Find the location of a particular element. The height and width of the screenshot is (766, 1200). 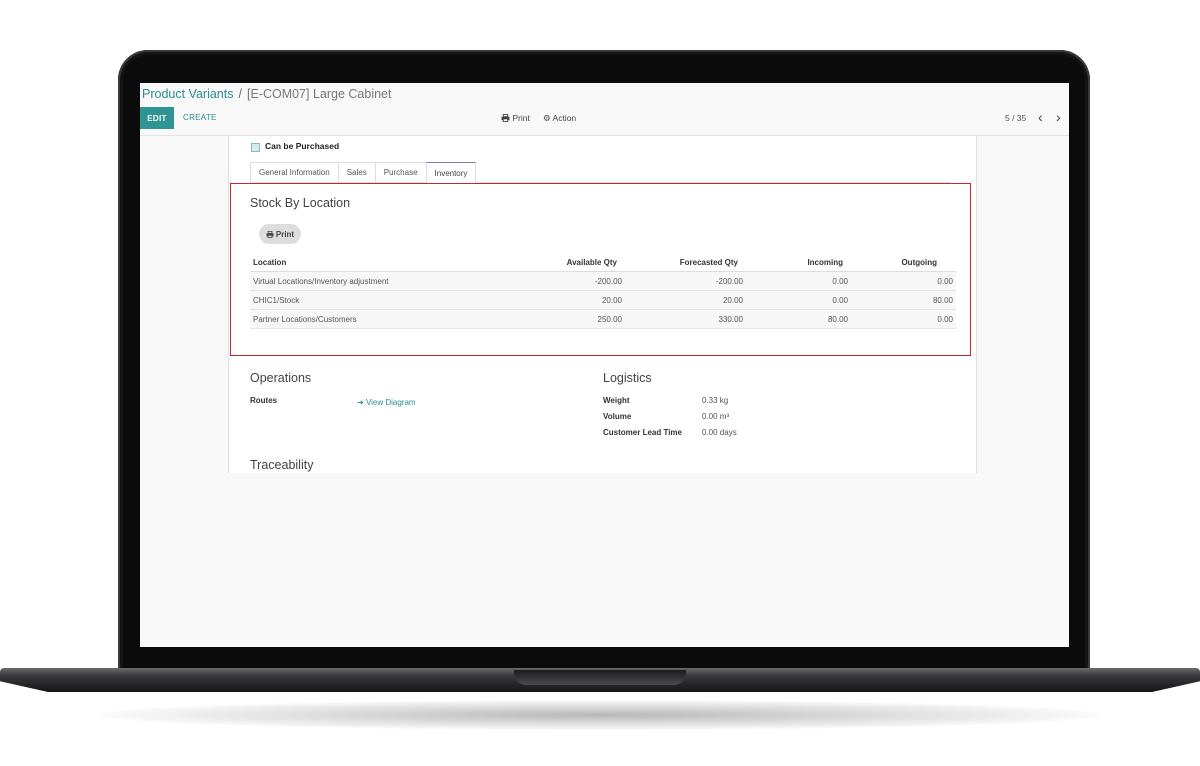

cell-location: CHIC1/Stock is located at coordinates (276, 300).